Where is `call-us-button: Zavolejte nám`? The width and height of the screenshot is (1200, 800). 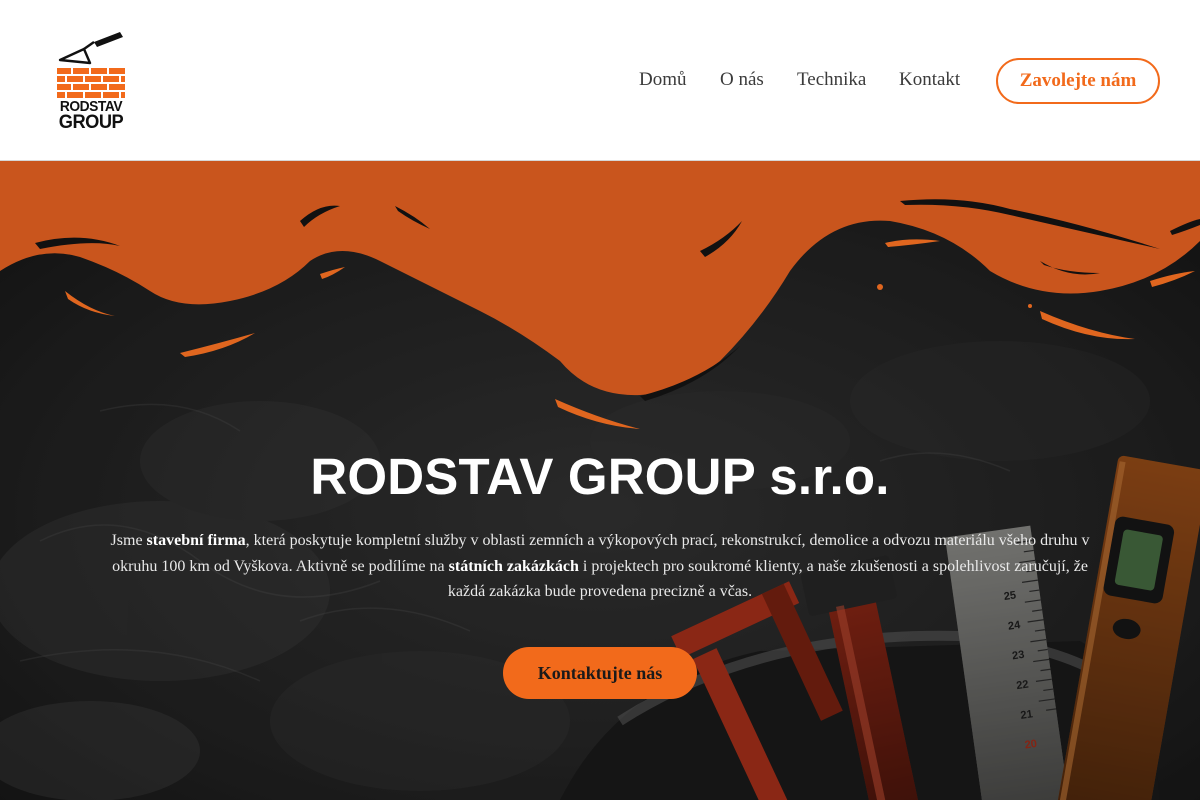
call-us-button: Zavolejte nám is located at coordinates (1078, 81).